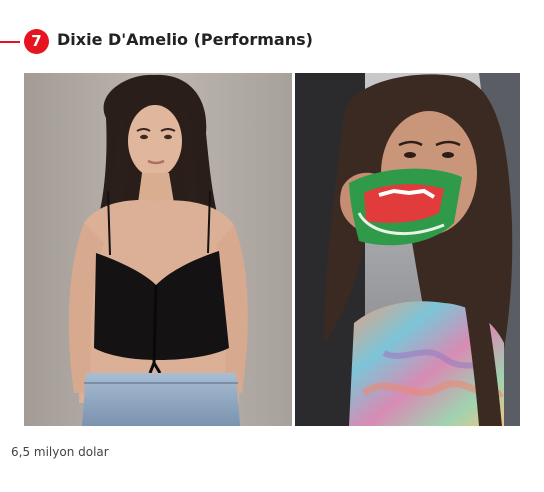  I want to click on accent-divider, so click(10, 42).